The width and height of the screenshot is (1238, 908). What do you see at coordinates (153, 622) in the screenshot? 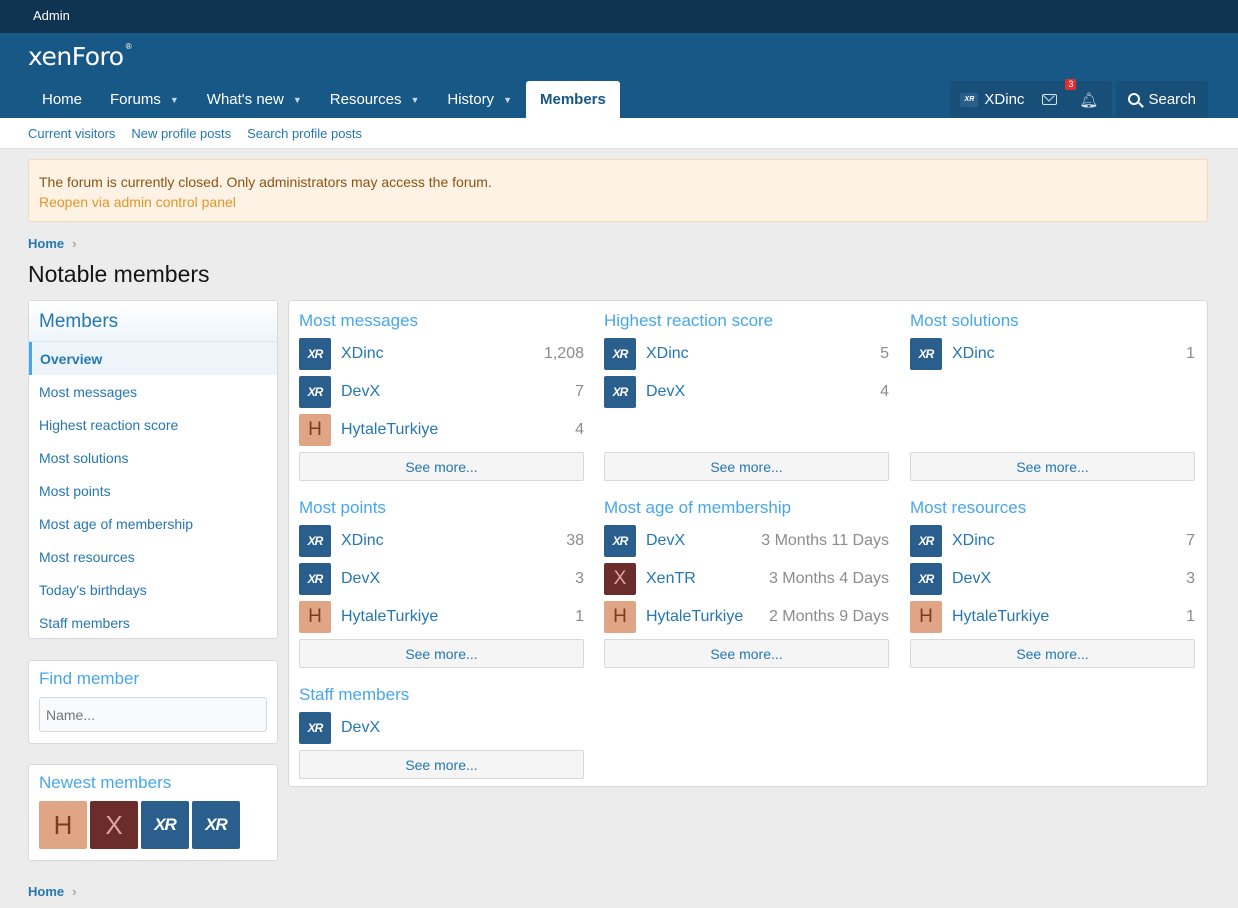
I see `sidebar-item-staff-members: Staff members` at bounding box center [153, 622].